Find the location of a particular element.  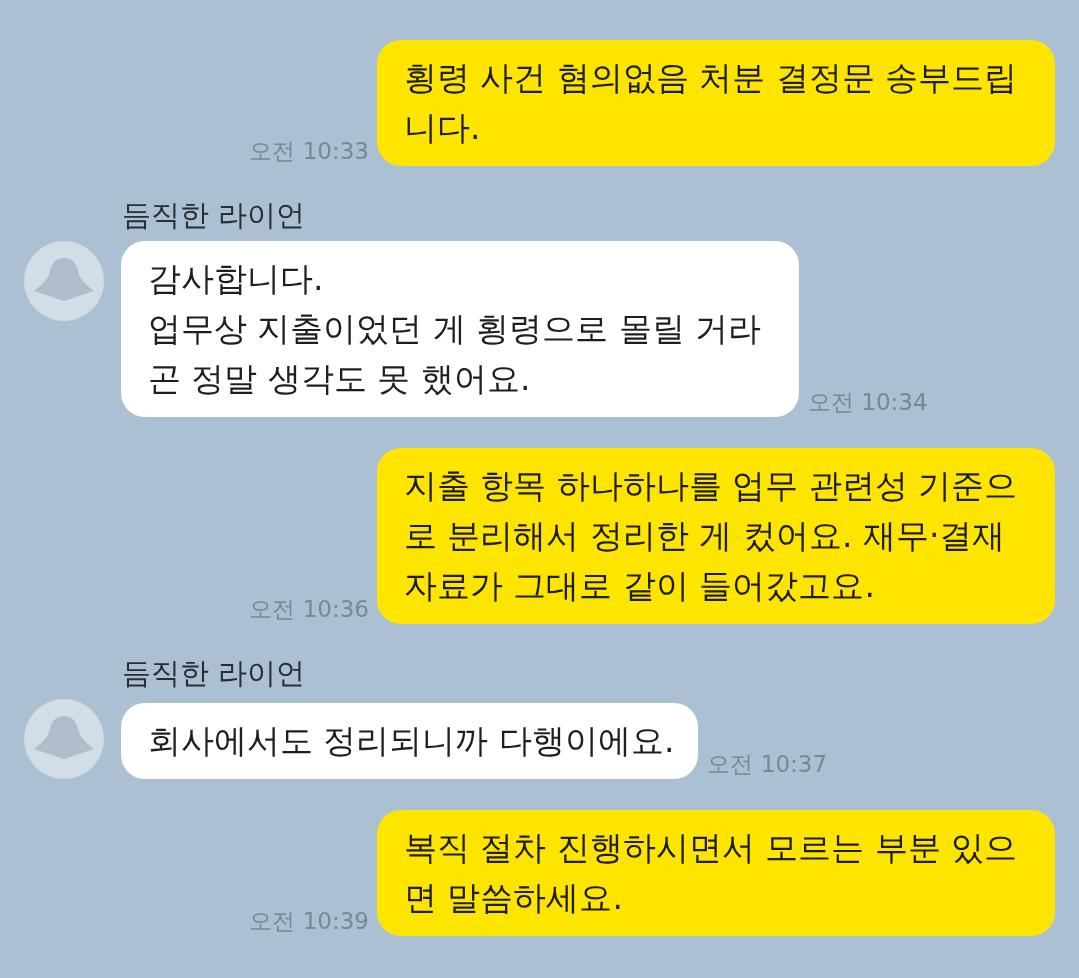

timestamp: 오전 10:39 is located at coordinates (309, 921).